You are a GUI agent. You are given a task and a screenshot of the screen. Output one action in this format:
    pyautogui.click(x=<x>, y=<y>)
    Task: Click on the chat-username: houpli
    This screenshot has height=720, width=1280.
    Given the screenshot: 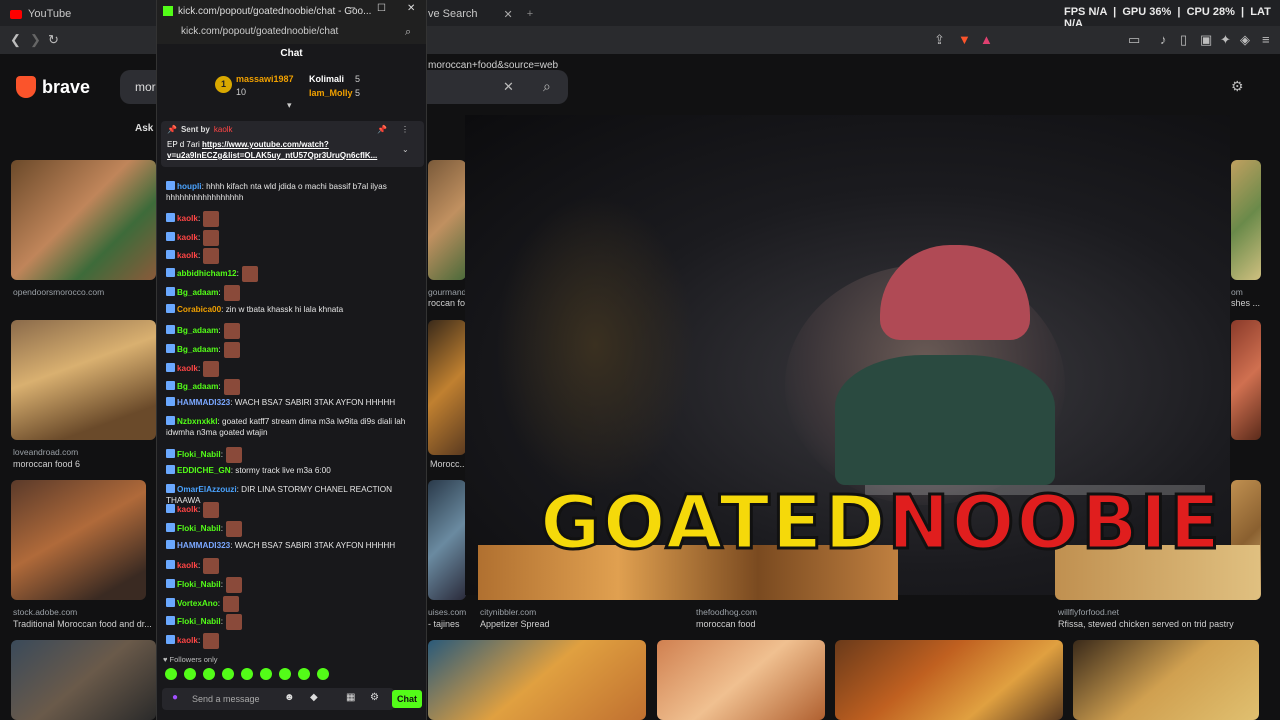 What is the action you would take?
    pyautogui.click(x=189, y=186)
    